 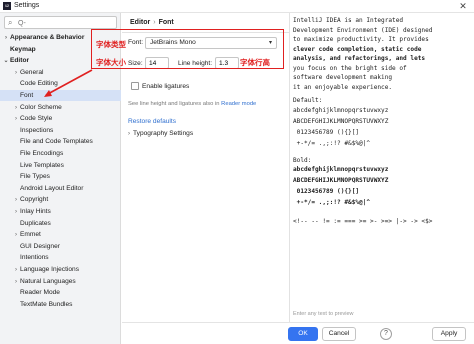 What do you see at coordinates (163, 133) in the screenshot?
I see `typography-settings-label: Typography Settings` at bounding box center [163, 133].